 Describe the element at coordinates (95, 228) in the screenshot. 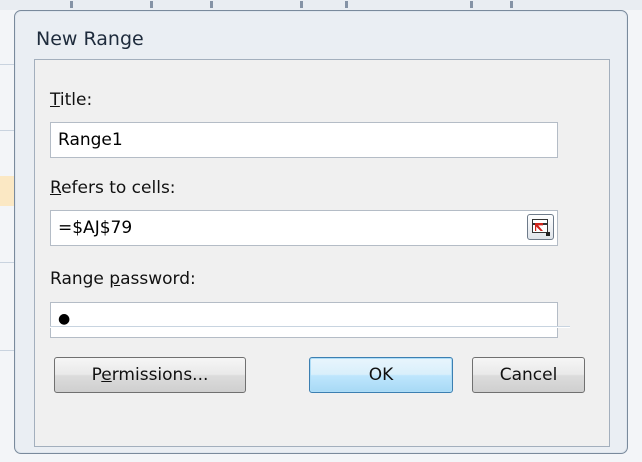

I see `refers-to-field-value: =$AJ$79` at that location.